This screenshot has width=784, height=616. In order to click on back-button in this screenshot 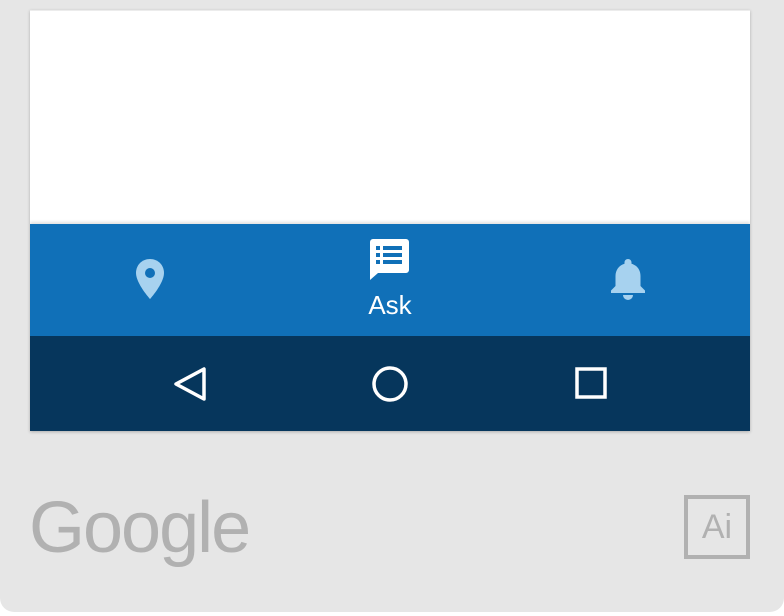, I will do `click(190, 383)`.